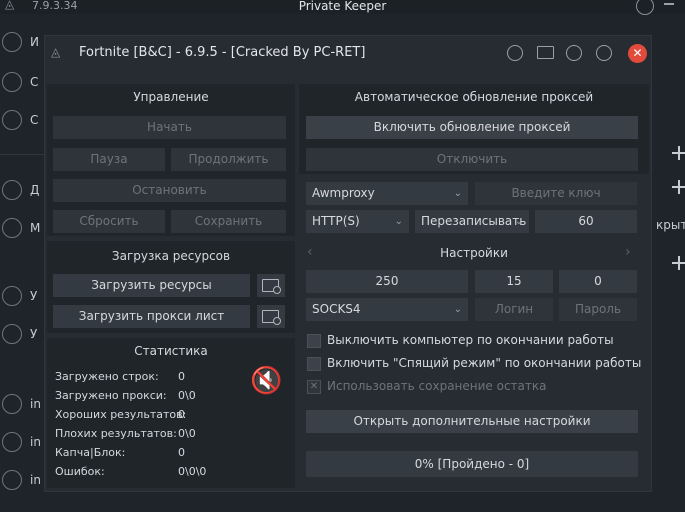  I want to click on browse-proxy-button, so click(271, 316).